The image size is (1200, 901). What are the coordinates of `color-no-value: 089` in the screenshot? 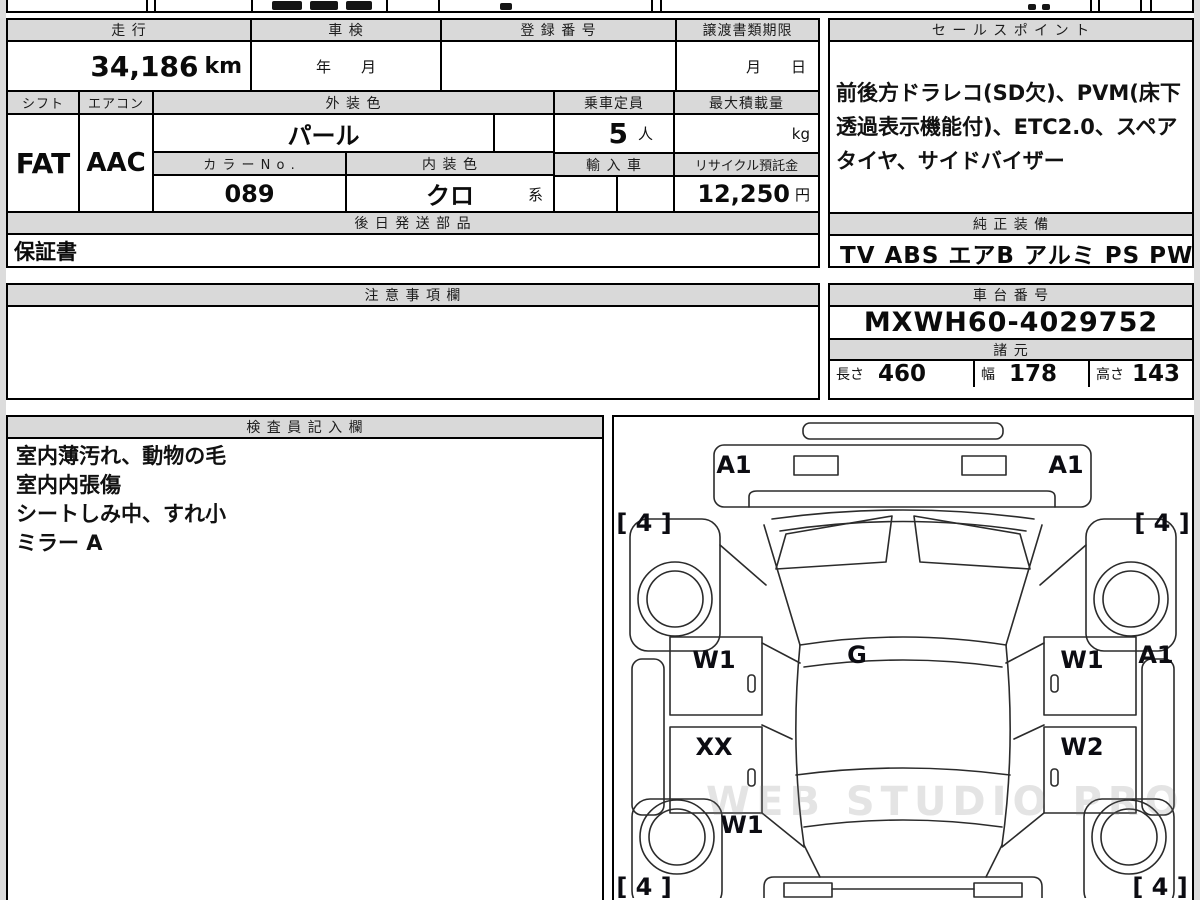 It's located at (250, 194).